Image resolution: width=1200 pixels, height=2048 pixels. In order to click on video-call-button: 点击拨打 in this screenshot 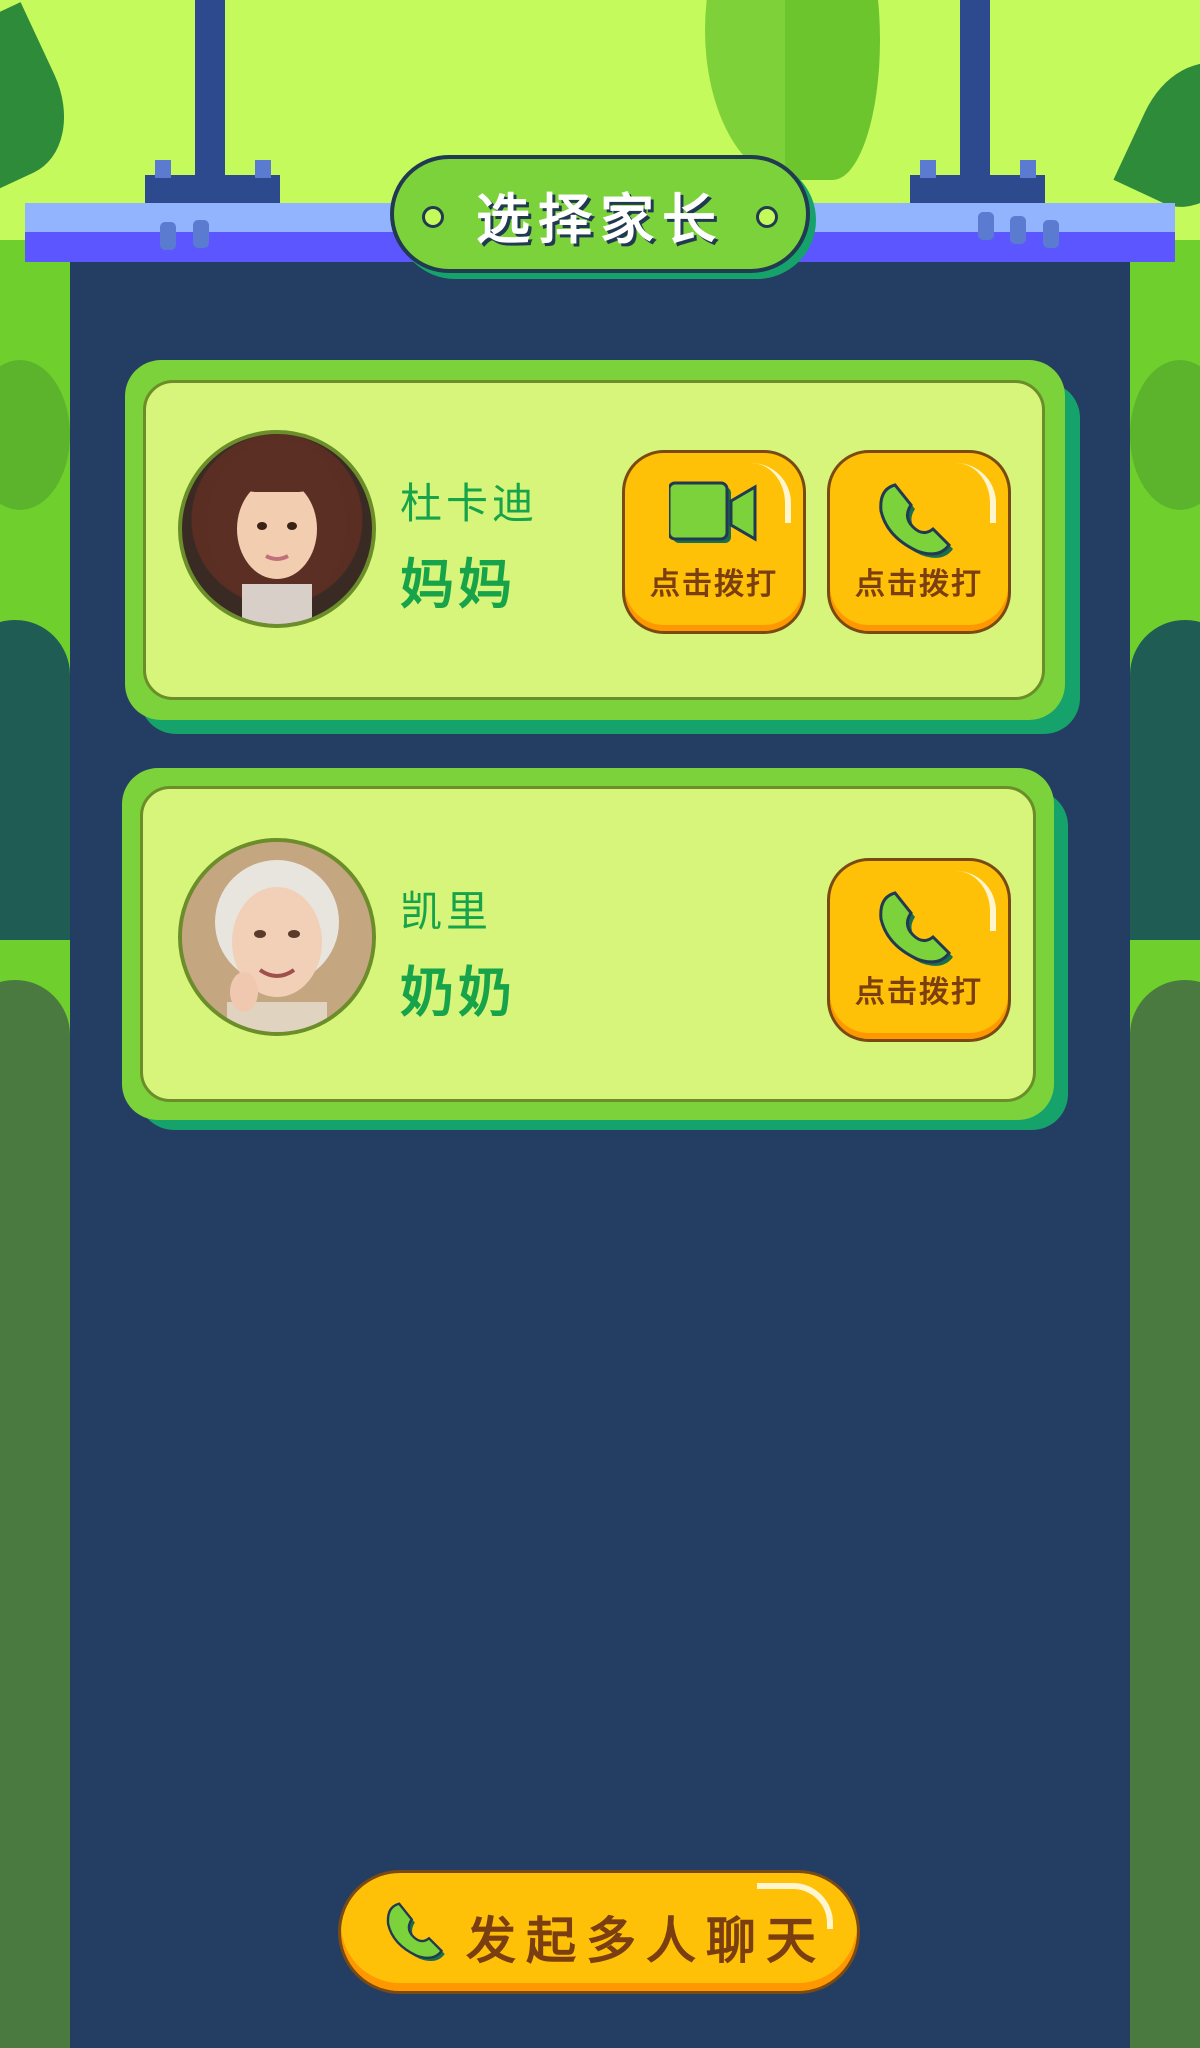, I will do `click(714, 542)`.